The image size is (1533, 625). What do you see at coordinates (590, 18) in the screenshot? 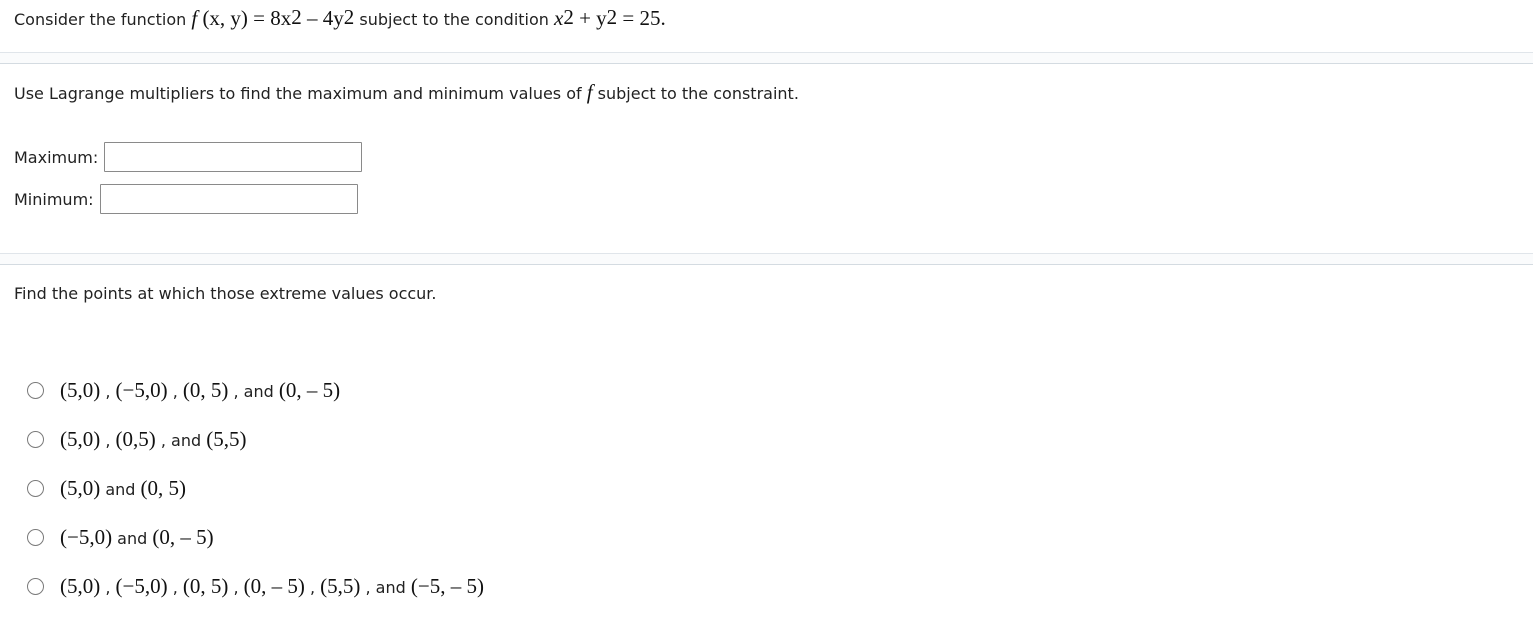
I see `constraint-plus-y: + y` at bounding box center [590, 18].